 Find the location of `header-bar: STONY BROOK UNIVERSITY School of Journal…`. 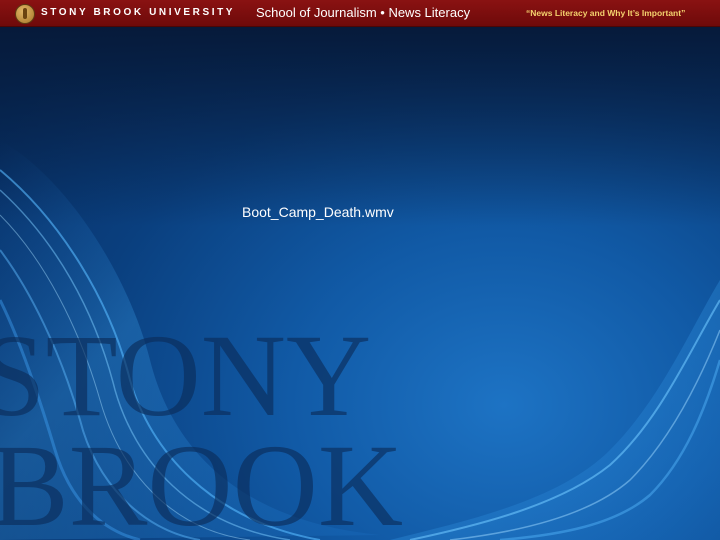

header-bar: STONY BROOK UNIVERSITY School of Journal… is located at coordinates (360, 13).